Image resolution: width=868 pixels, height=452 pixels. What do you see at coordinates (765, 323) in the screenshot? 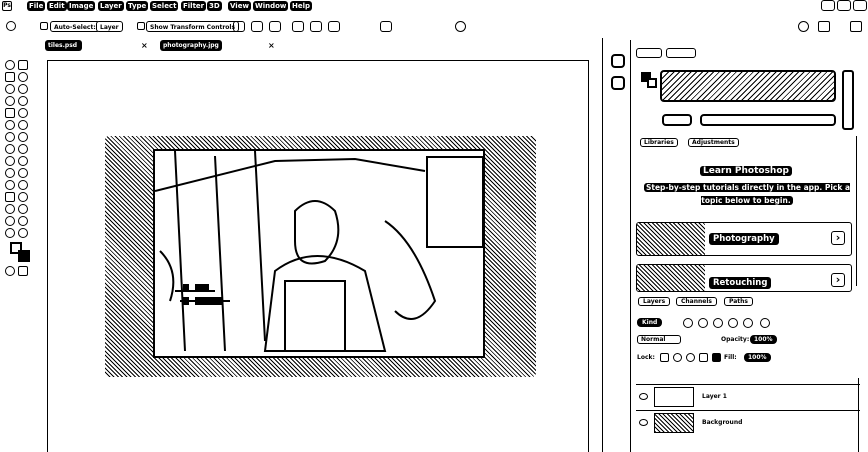
I see `filter-toggle-icon` at bounding box center [765, 323].